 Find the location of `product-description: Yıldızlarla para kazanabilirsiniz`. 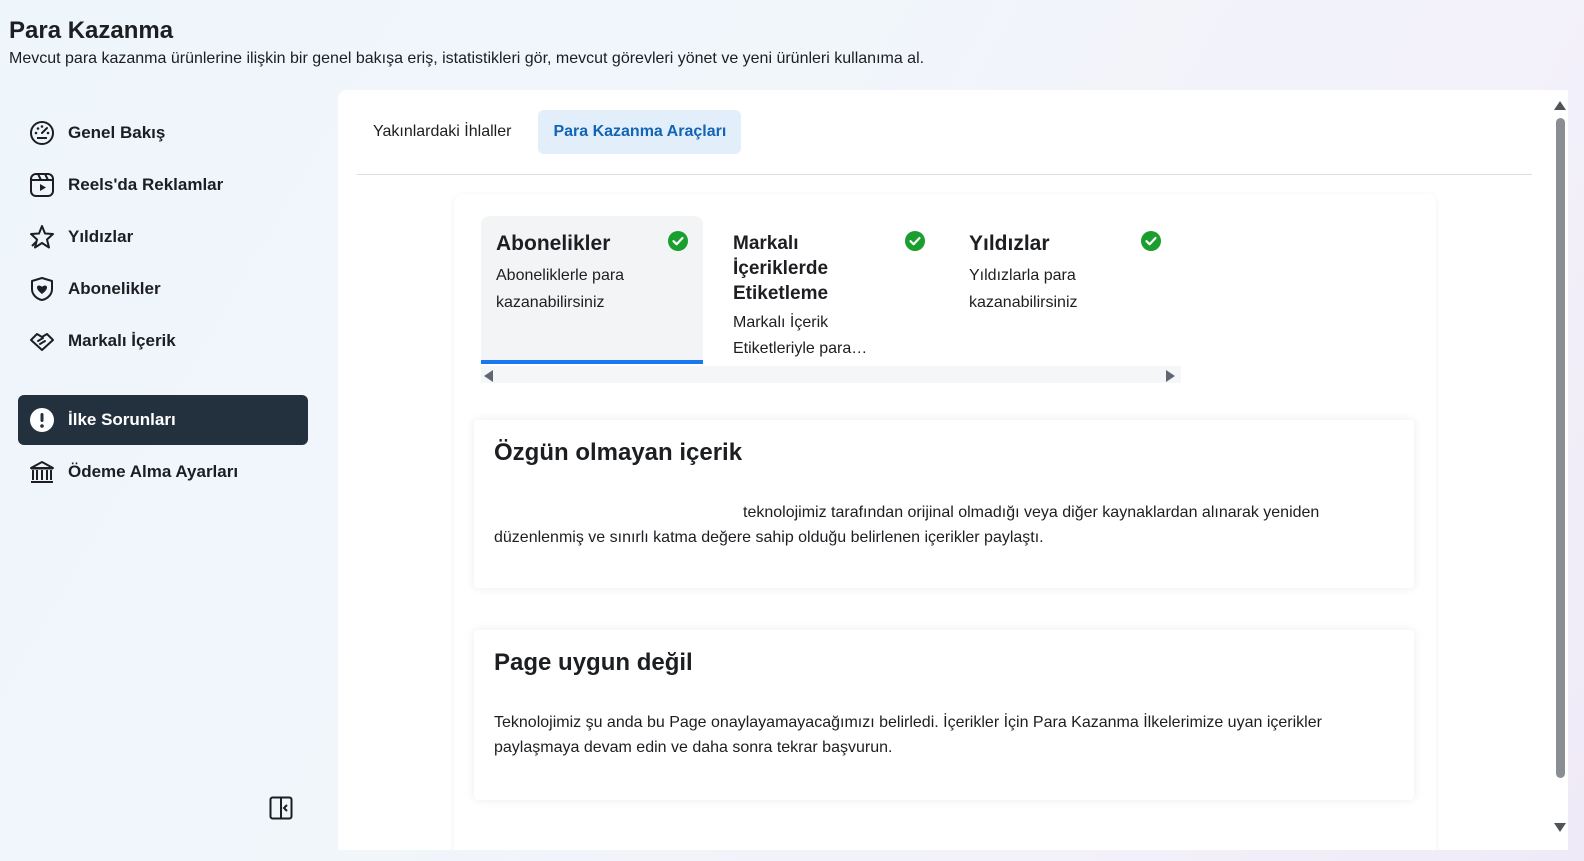

product-description: Yıldızlarla para kazanabilirsiniz is located at coordinates (1023, 289).